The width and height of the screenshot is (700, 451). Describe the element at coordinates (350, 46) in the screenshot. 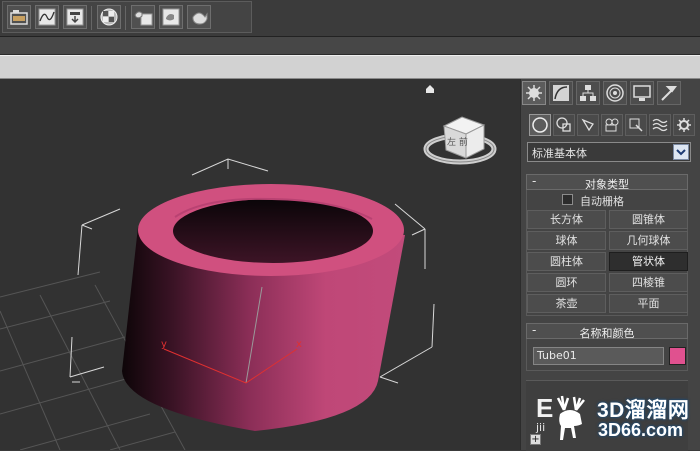

I see `secondary-toolbar` at that location.